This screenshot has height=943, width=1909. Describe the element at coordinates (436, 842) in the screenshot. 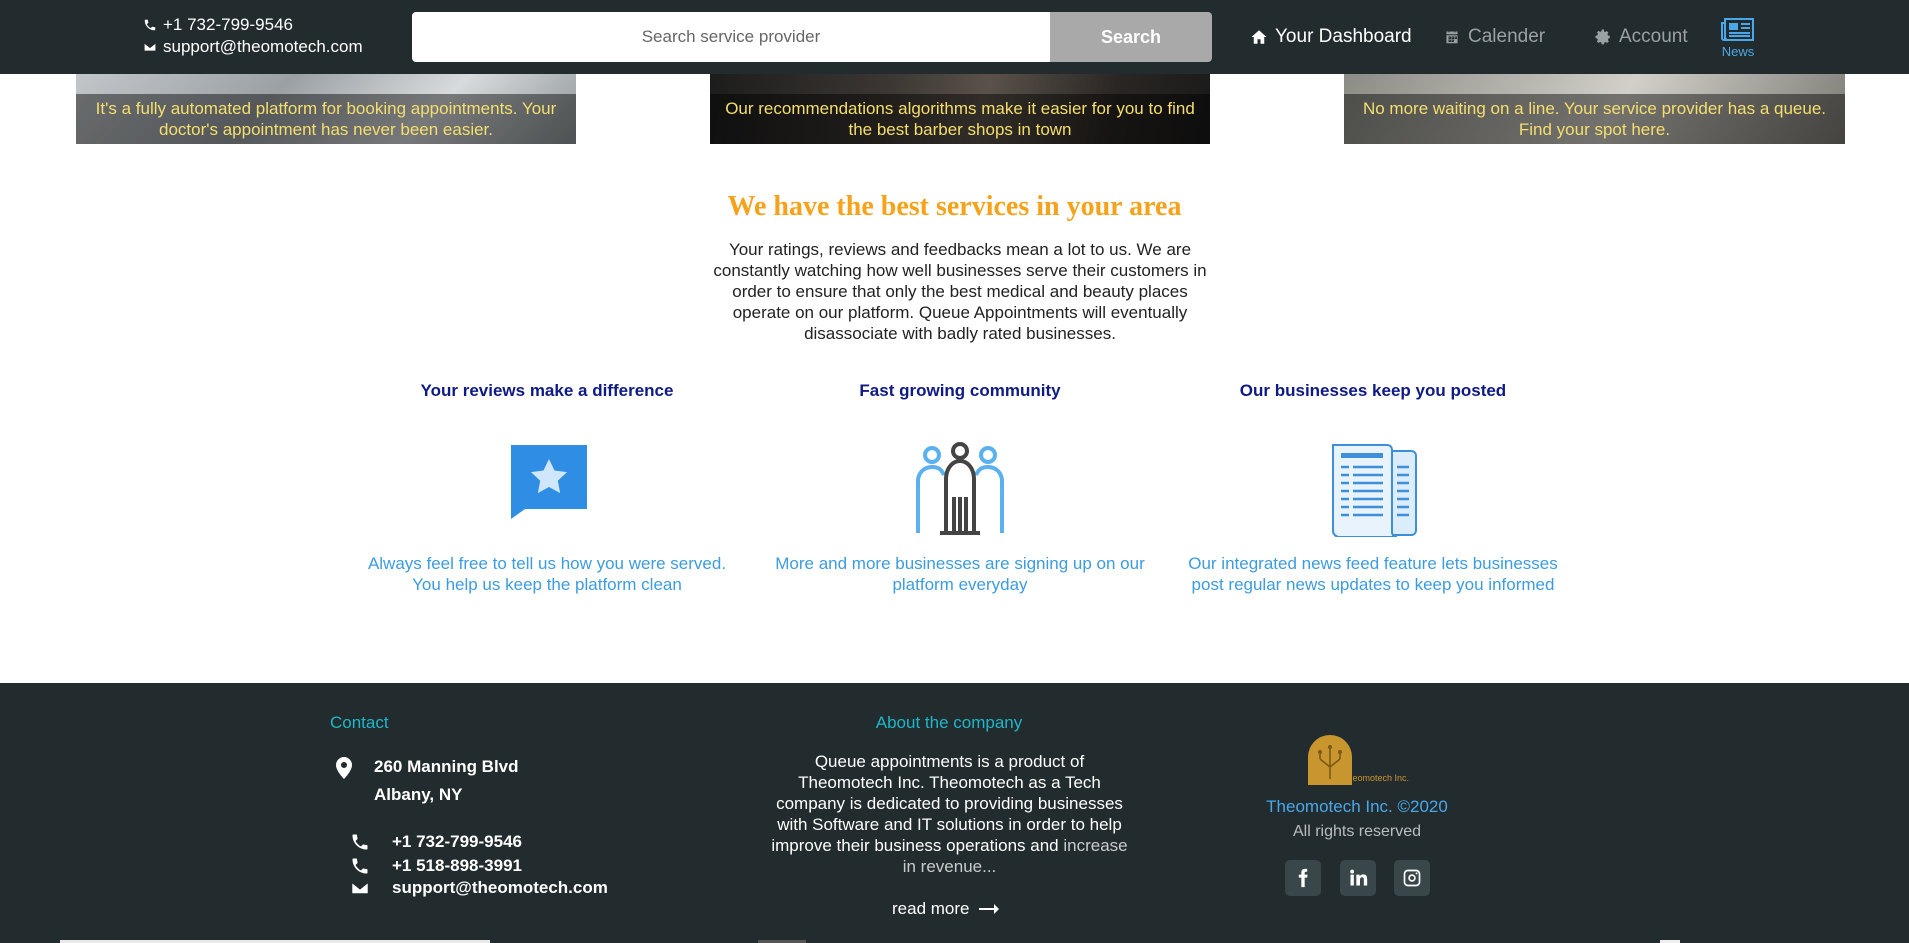

I see `footer-phone-1: +1 732-799-9546` at that location.